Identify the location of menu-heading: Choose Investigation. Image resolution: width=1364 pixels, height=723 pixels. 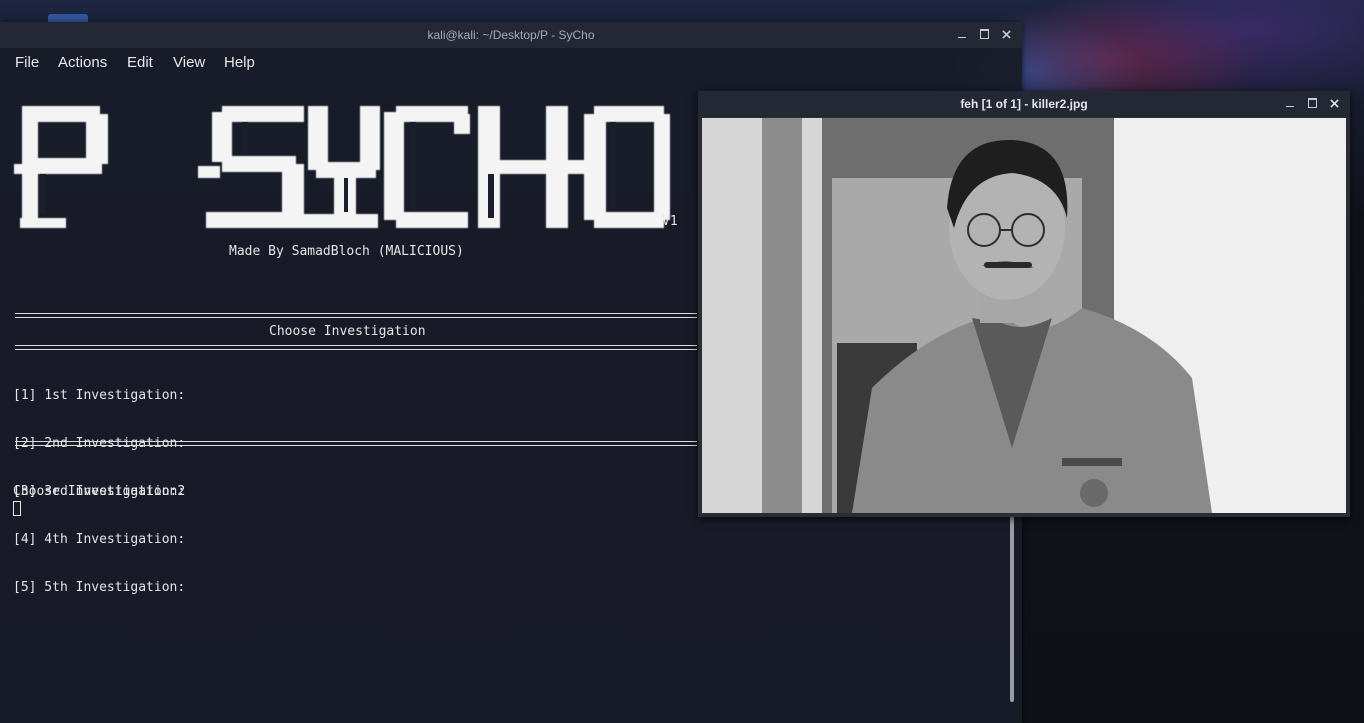
(347, 331).